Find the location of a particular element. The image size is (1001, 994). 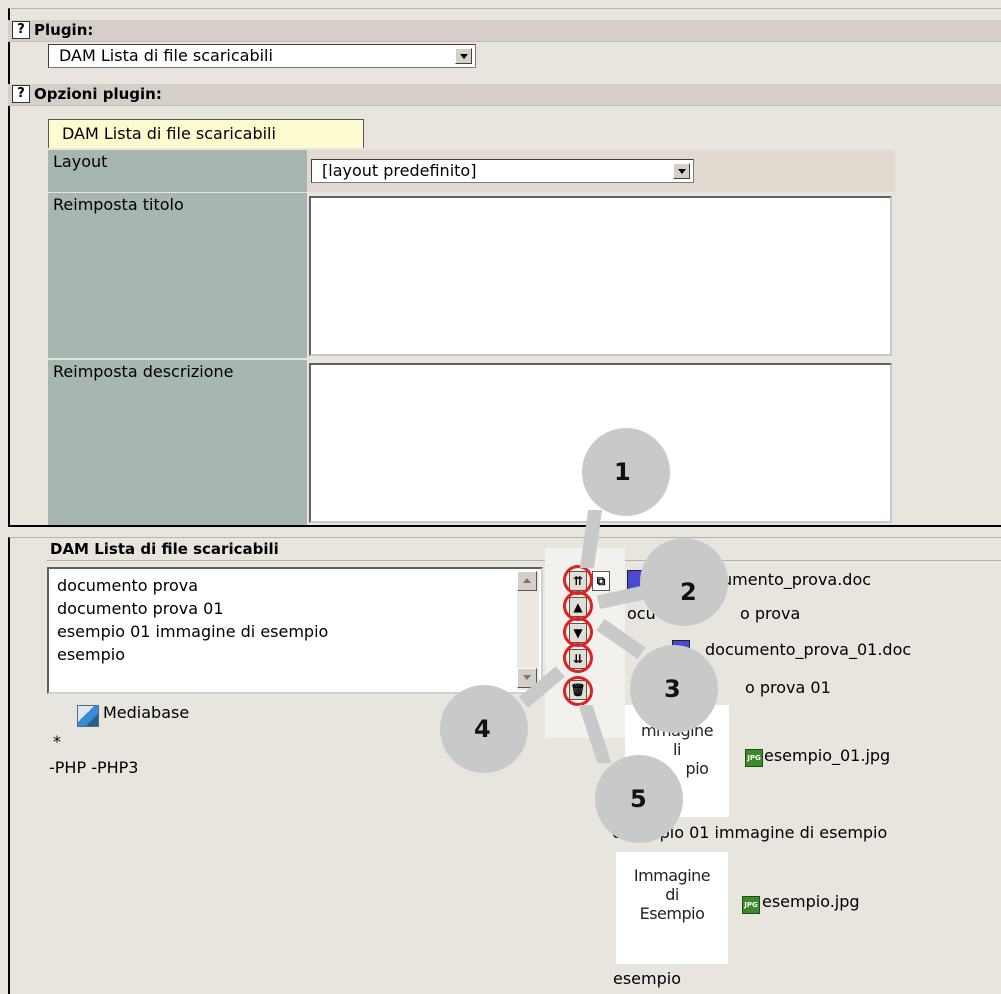

open-icon: ⧉ is located at coordinates (601, 581).